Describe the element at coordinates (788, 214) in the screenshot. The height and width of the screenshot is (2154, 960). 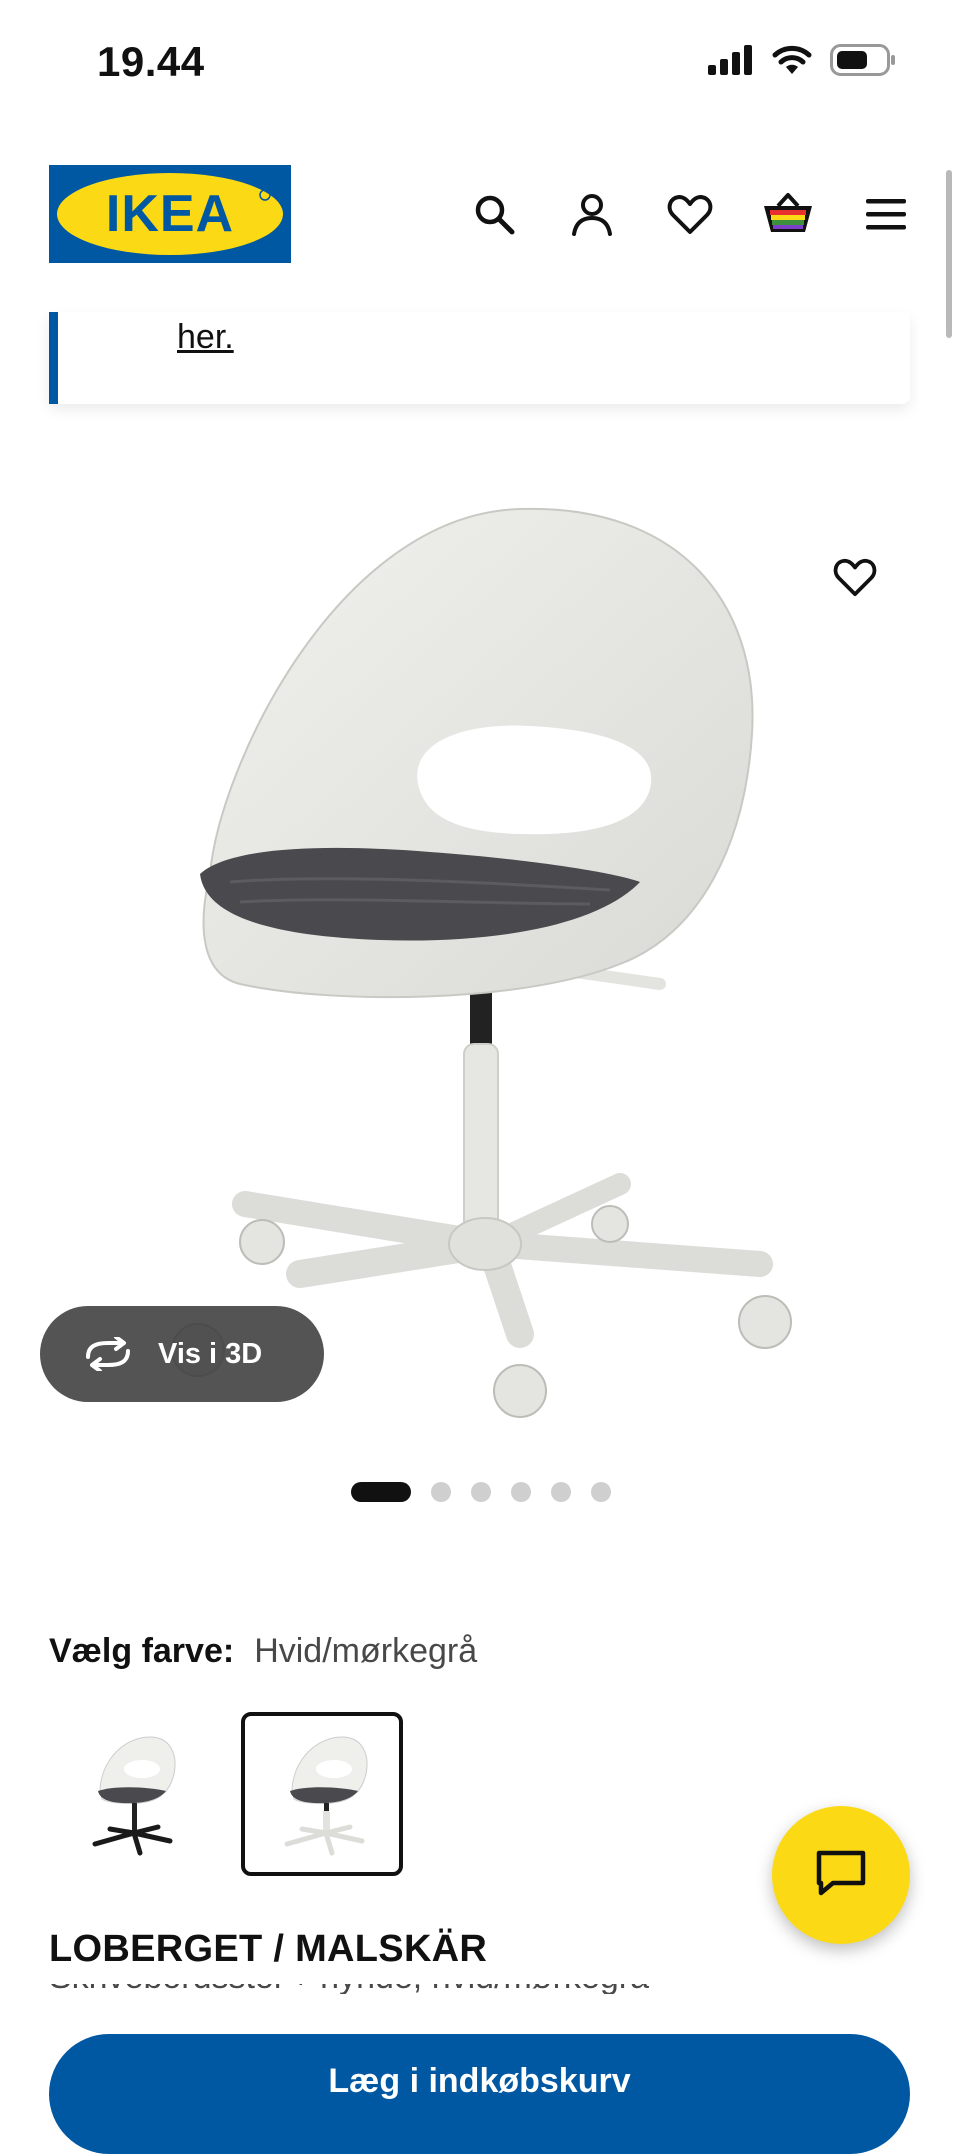
I see `basket-icon` at that location.